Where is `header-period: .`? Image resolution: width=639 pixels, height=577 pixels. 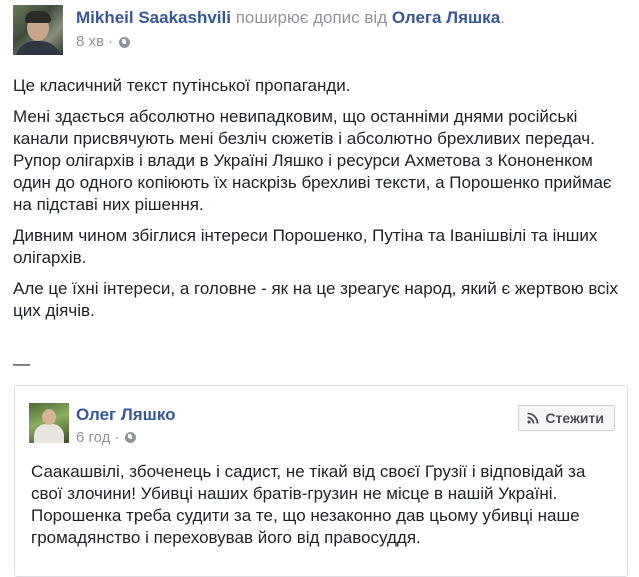
header-period: . is located at coordinates (502, 17).